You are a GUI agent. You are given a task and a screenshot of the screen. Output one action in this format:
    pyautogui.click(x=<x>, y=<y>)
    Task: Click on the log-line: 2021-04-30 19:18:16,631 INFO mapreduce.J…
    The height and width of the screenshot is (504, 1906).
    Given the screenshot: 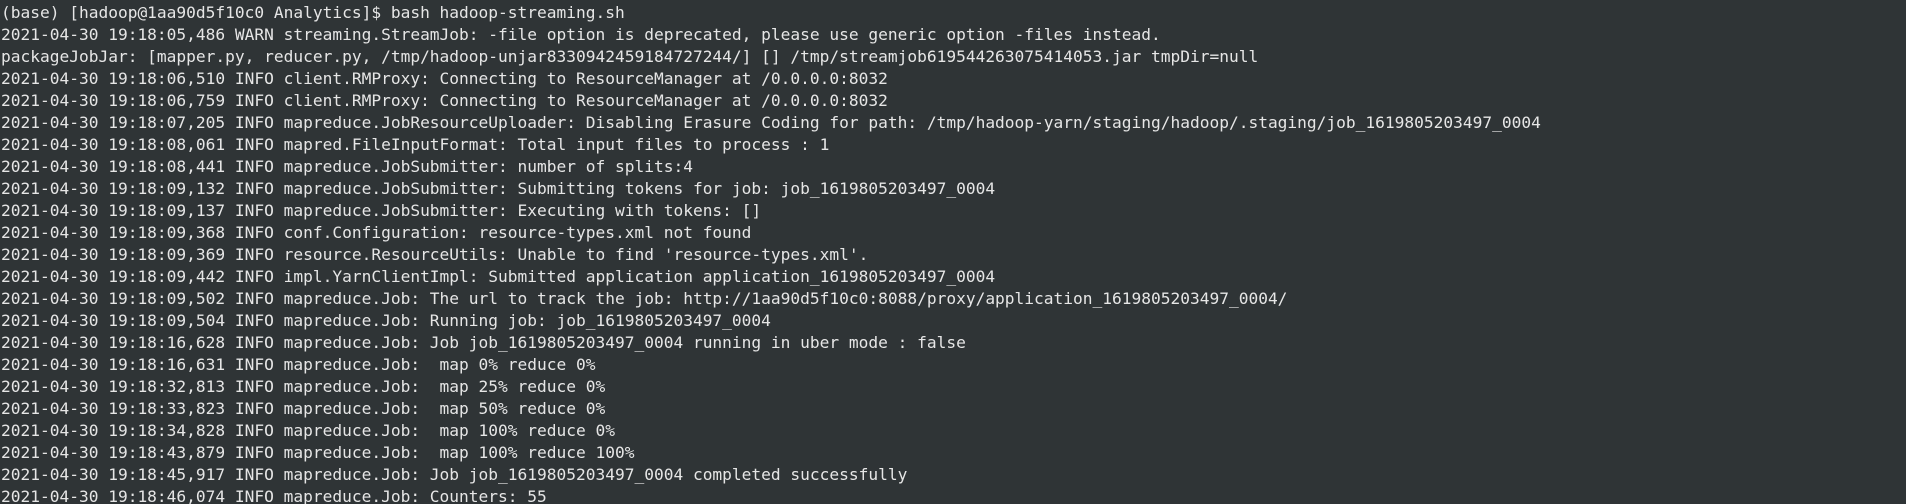 What is the action you would take?
    pyautogui.click(x=298, y=364)
    